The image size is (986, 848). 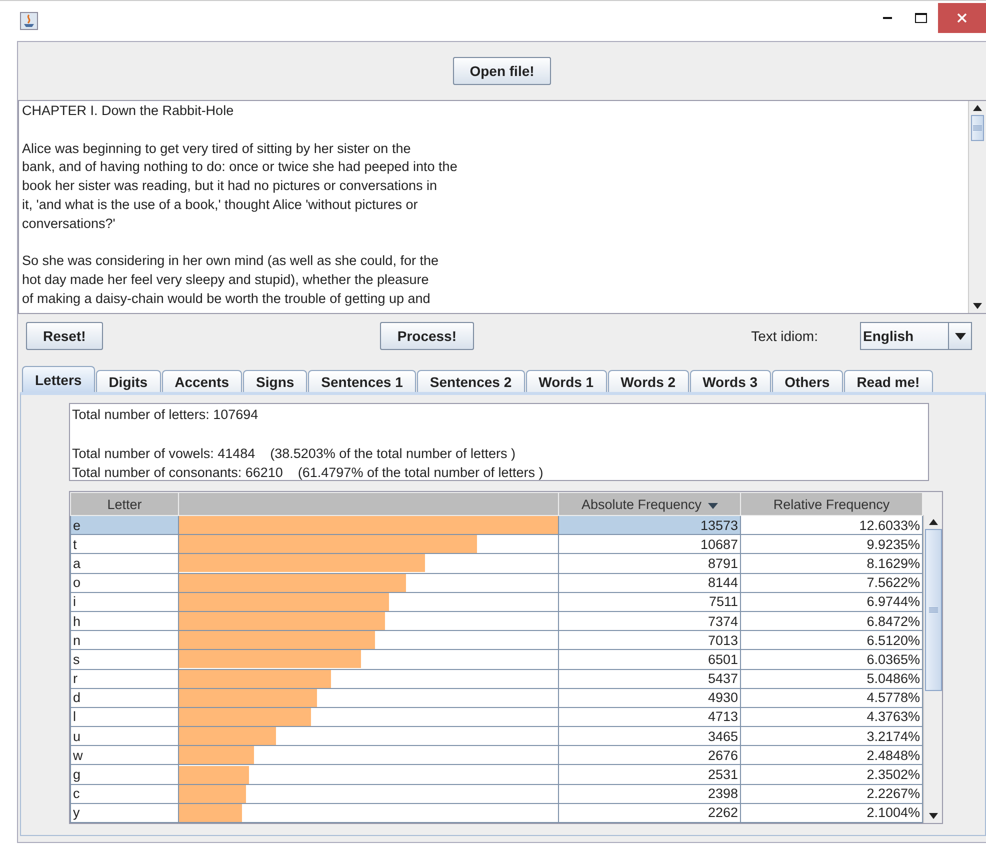 I want to click on tab: Signs, so click(x=275, y=381).